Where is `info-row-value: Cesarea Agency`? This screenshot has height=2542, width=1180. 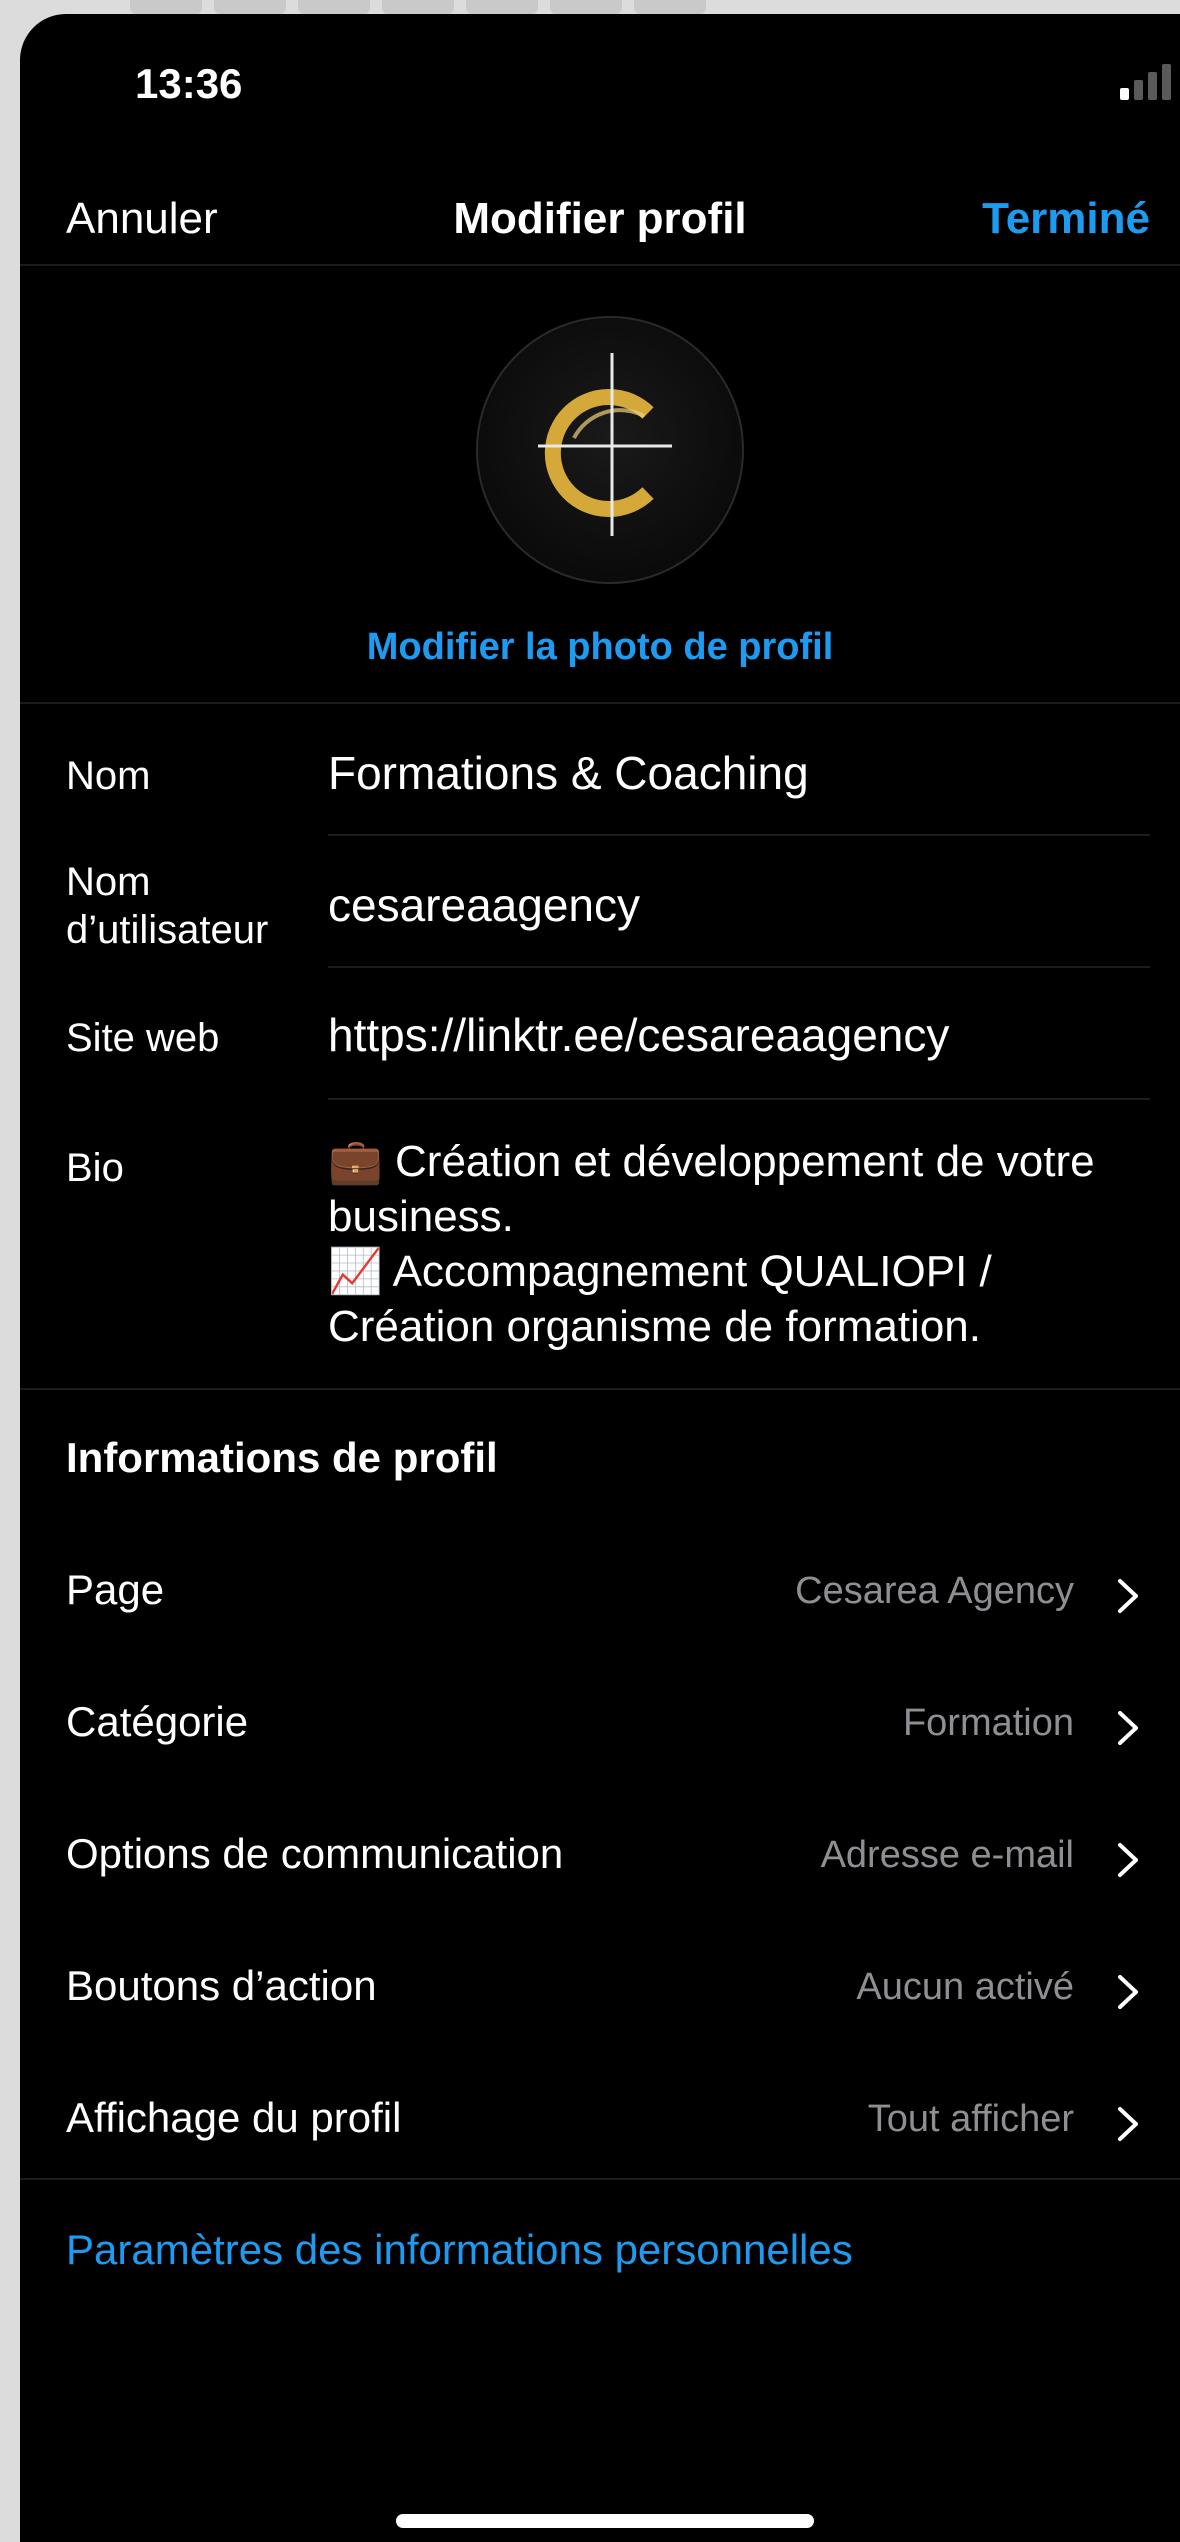
info-row-value: Cesarea Agency is located at coordinates (934, 1591).